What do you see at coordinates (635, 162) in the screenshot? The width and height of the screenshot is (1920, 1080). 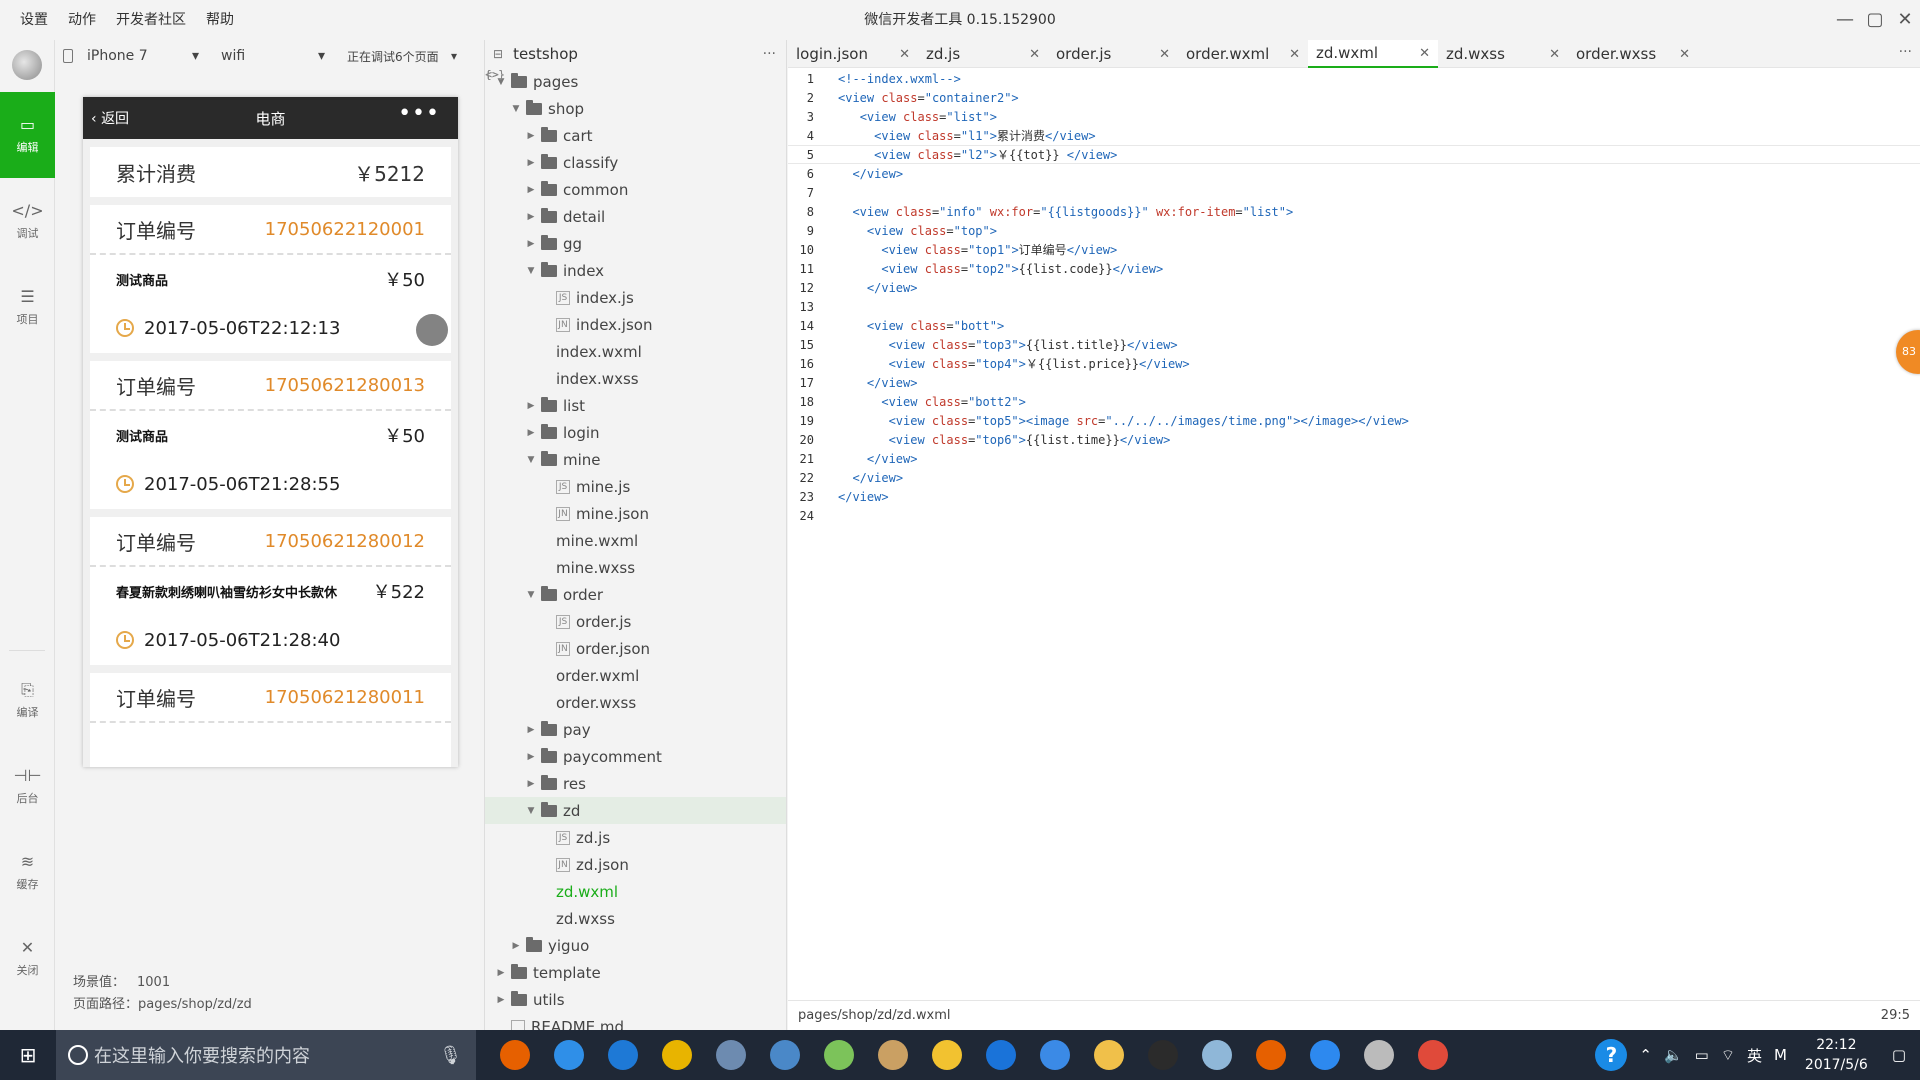 I see `tree-folder: ▶ classify` at bounding box center [635, 162].